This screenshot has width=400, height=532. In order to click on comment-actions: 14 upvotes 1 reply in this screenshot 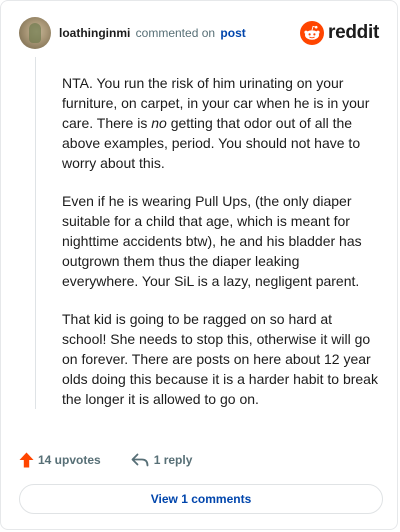, I will do `click(105, 460)`.